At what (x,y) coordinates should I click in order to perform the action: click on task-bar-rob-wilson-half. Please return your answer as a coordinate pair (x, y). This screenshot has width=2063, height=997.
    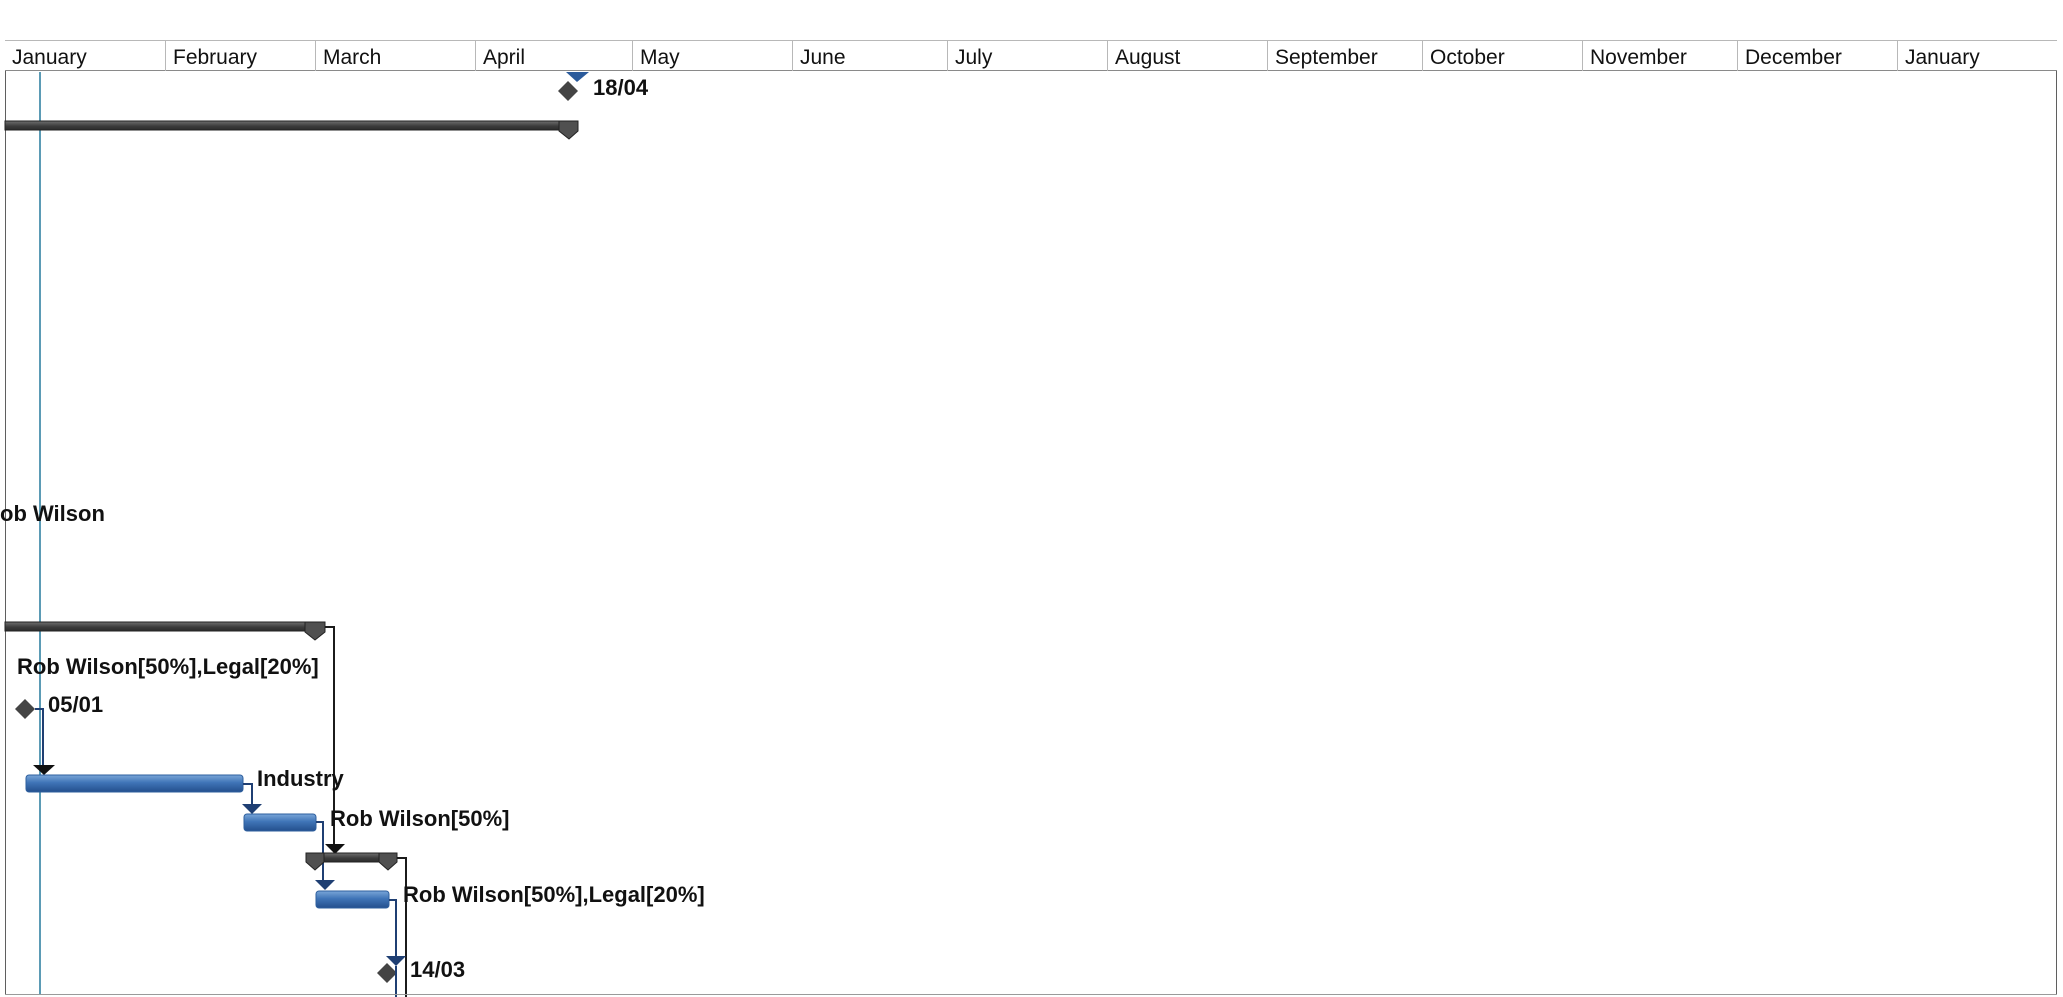
    Looking at the image, I should click on (280, 822).